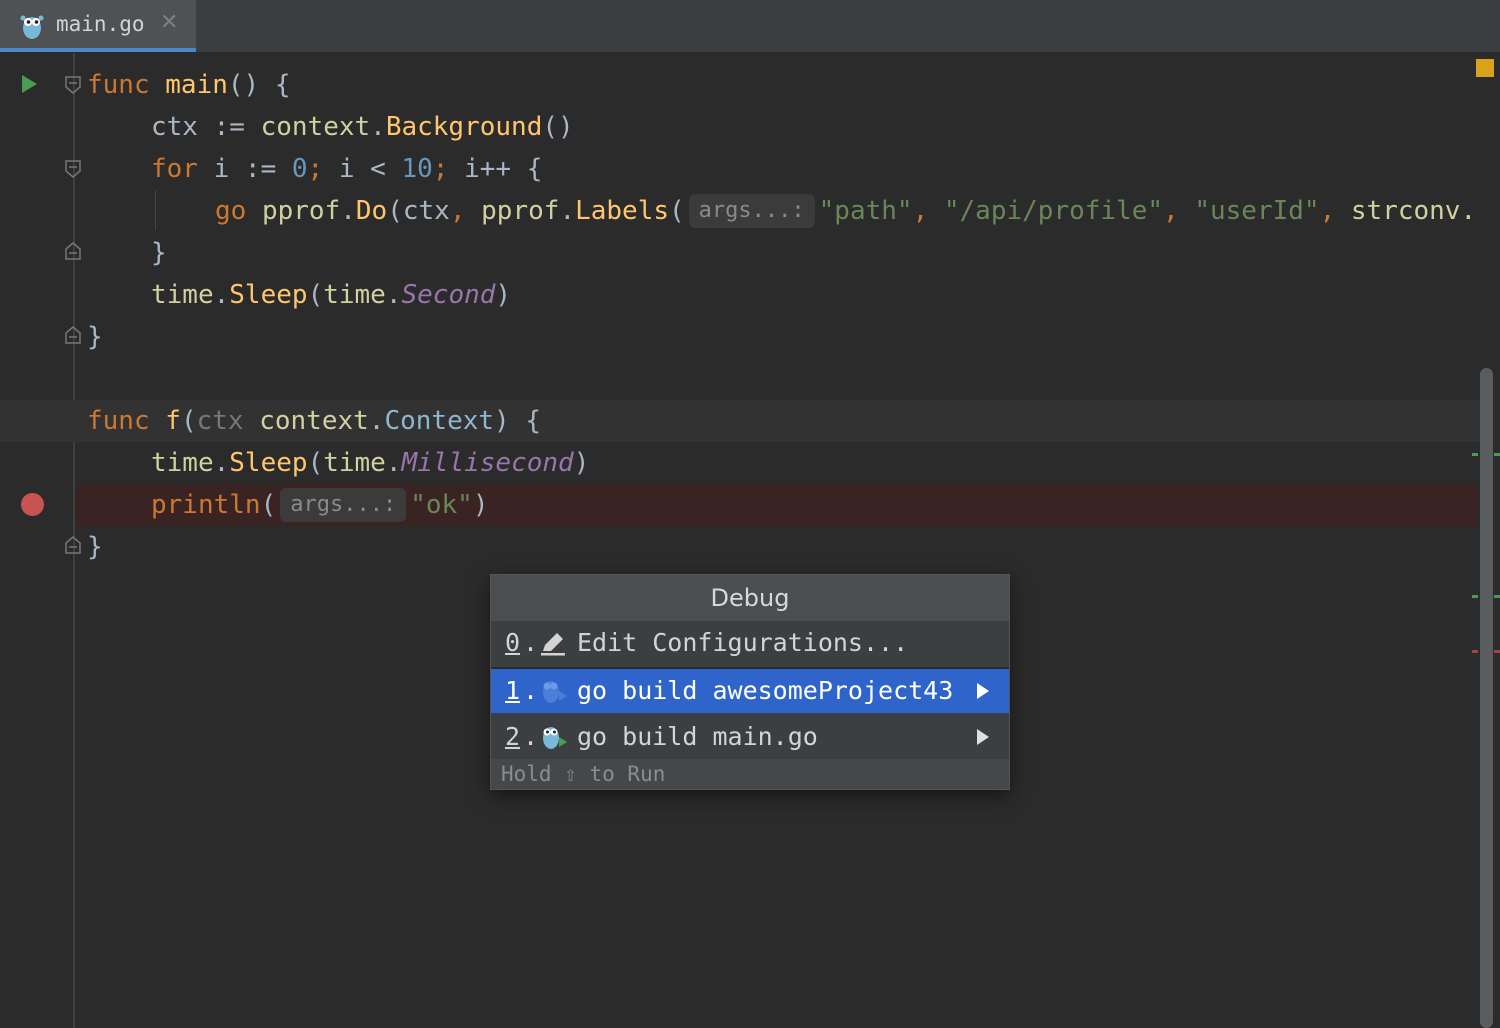  What do you see at coordinates (1486, 698) in the screenshot?
I see `vertical-scrollbar` at bounding box center [1486, 698].